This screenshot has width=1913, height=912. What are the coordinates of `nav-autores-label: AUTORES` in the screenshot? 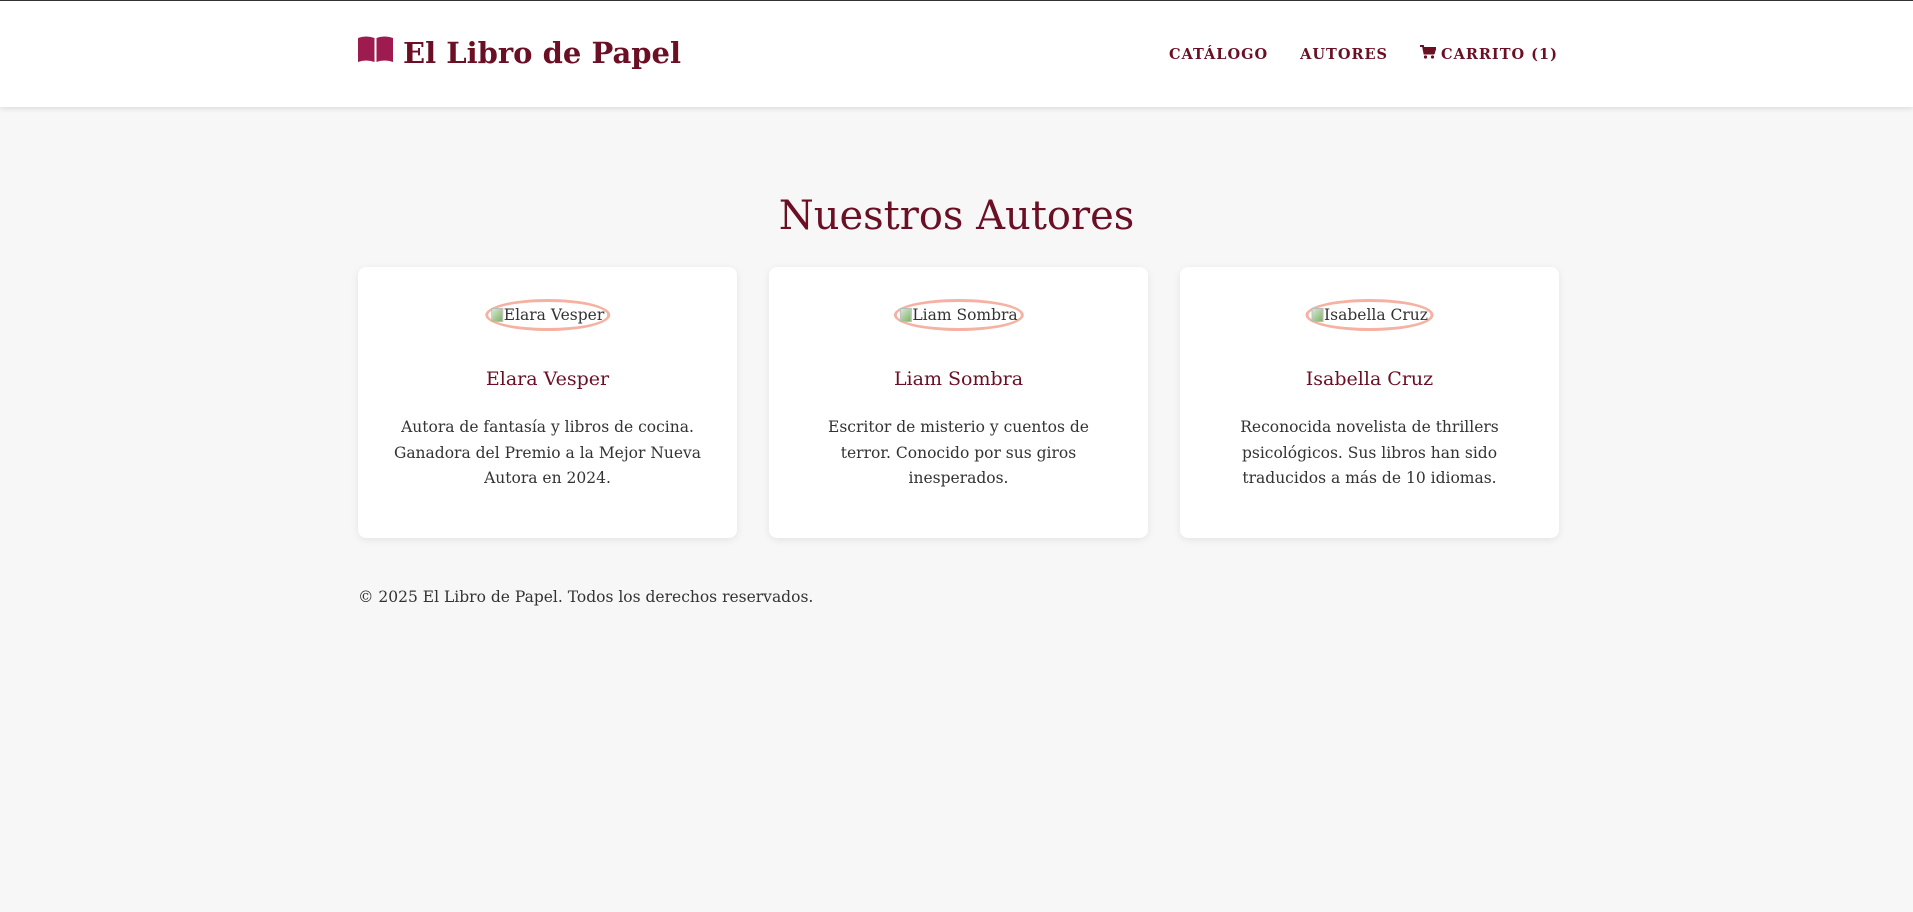 It's located at (1344, 54).